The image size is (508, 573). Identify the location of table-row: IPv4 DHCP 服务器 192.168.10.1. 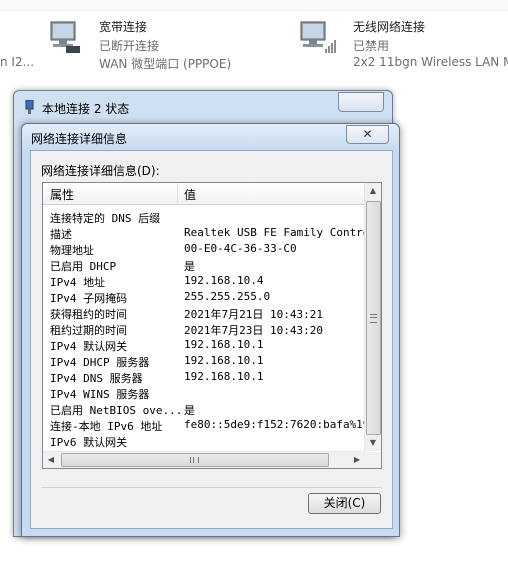
(204, 361).